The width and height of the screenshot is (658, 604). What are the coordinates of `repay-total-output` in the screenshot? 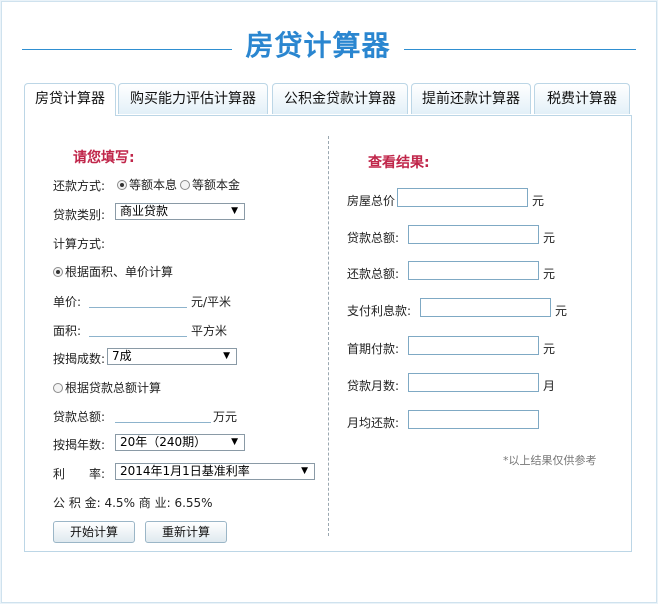 It's located at (473, 270).